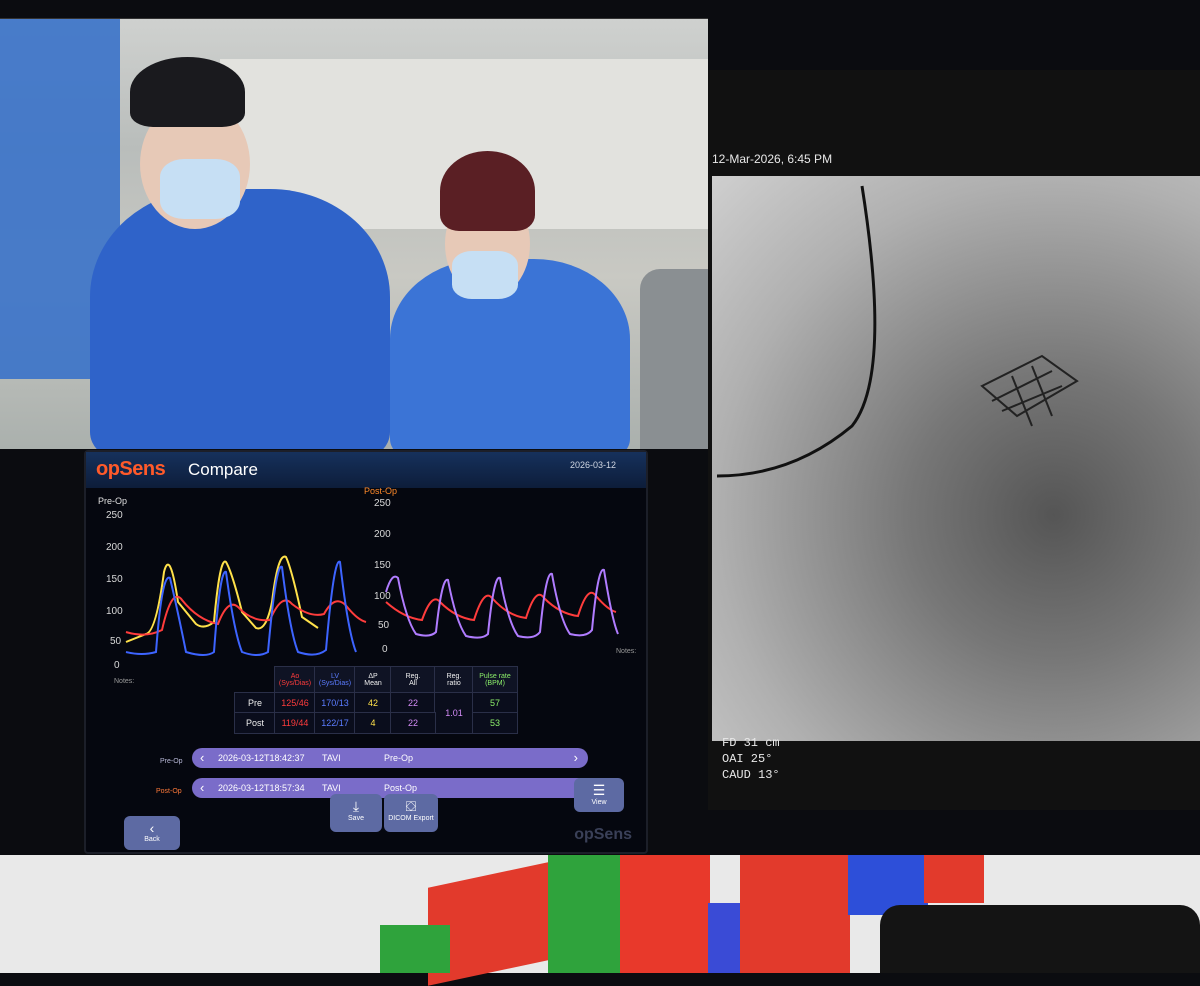 This screenshot has height=986, width=1200. I want to click on post-ao: 119/44, so click(295, 723).